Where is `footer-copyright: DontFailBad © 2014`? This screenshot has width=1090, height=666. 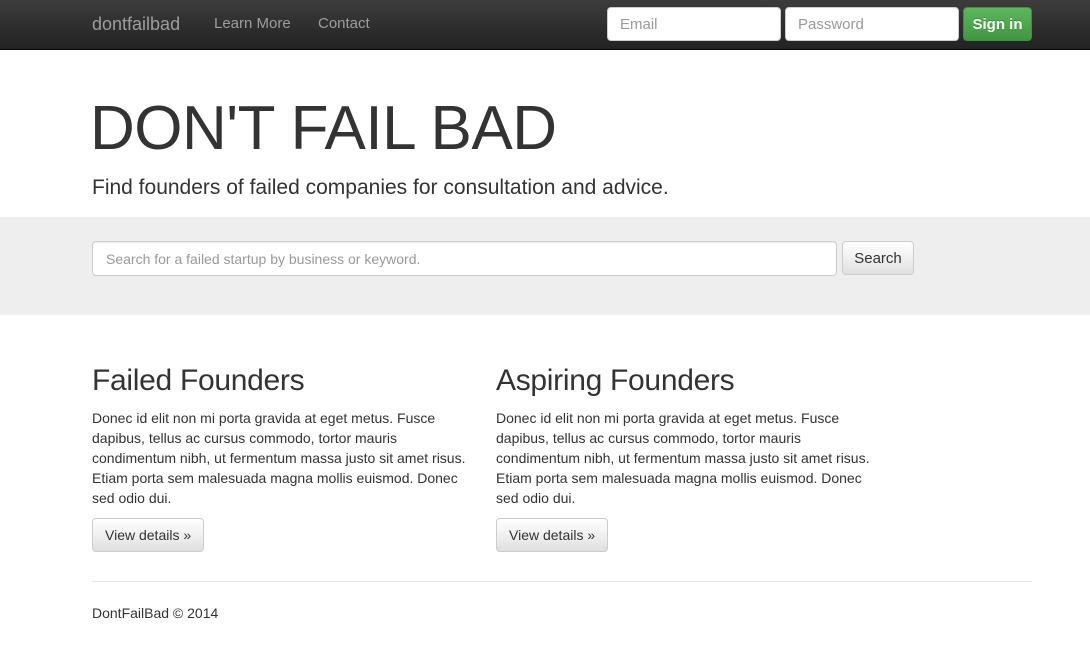 footer-copyright: DontFailBad © 2014 is located at coordinates (155, 613).